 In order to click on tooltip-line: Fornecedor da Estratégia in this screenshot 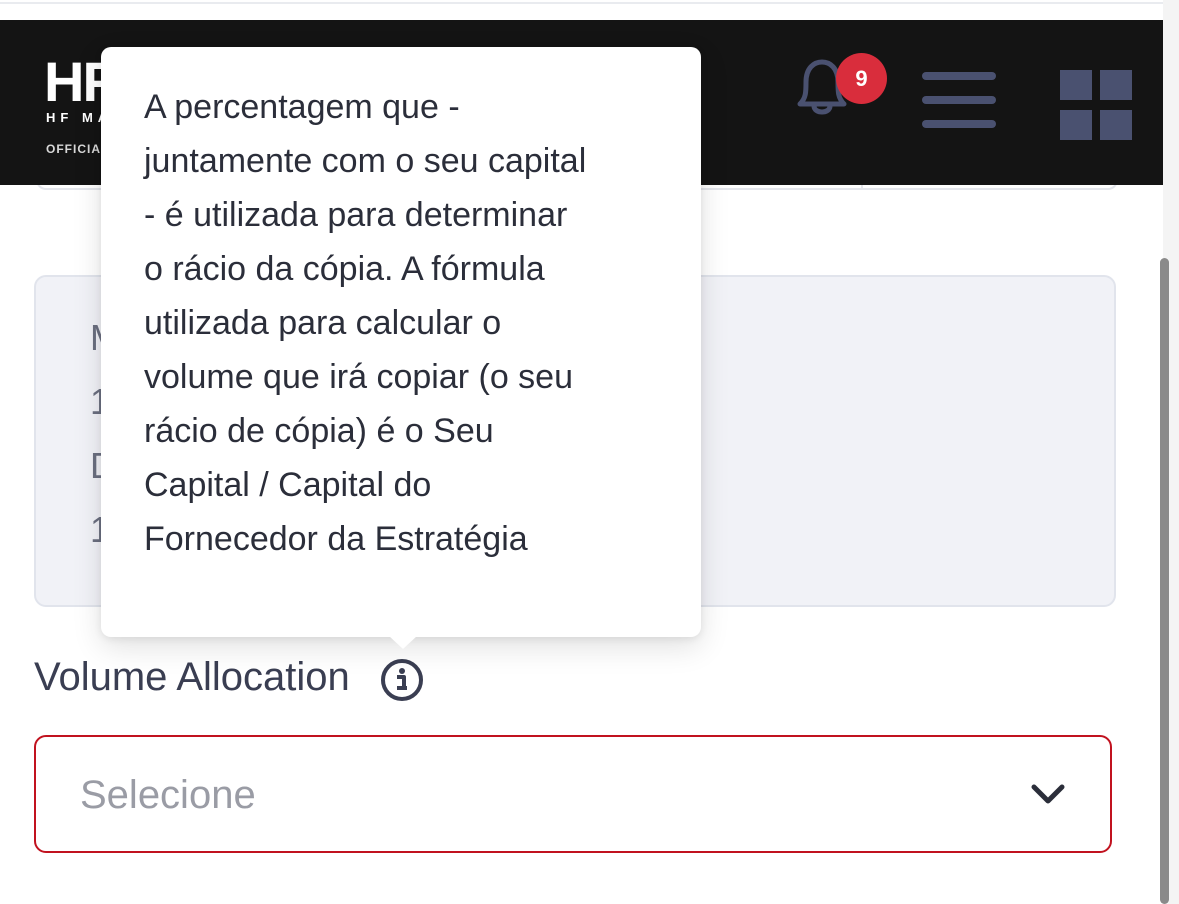, I will do `click(336, 539)`.